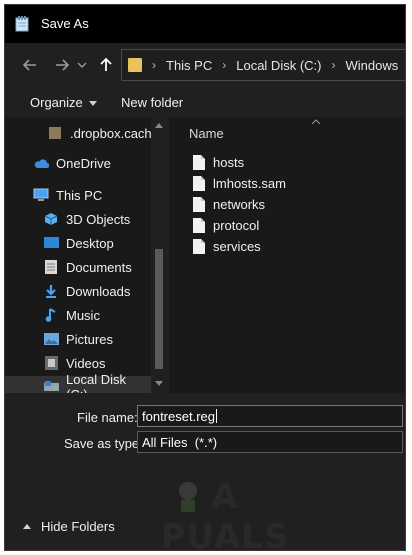 Image resolution: width=412 pixels, height=555 pixels. Describe the element at coordinates (249, 183) in the screenshot. I see `file-name: lmhosts.sam` at that location.